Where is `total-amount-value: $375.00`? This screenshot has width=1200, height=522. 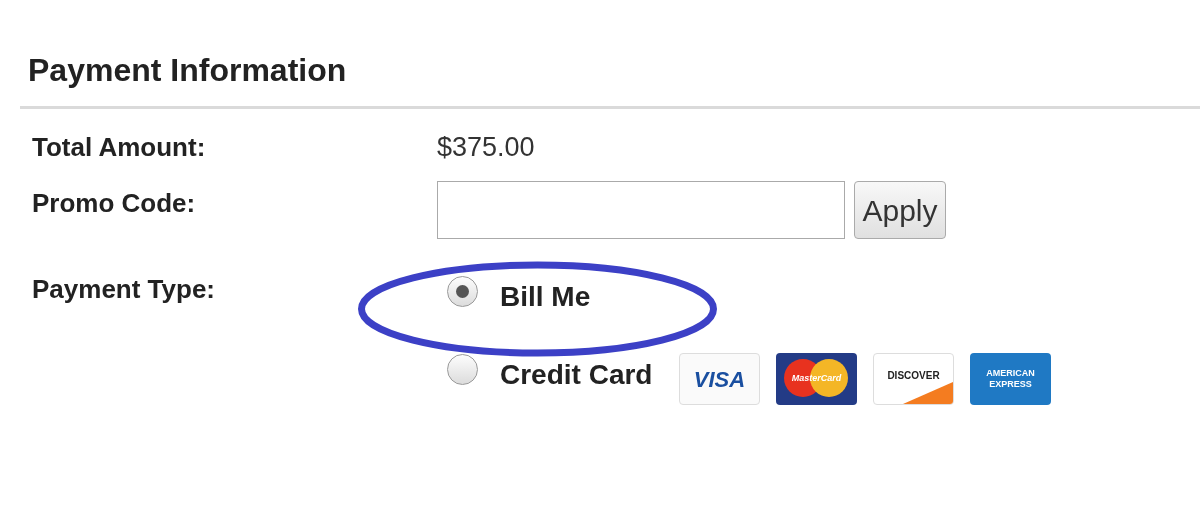 total-amount-value: $375.00 is located at coordinates (486, 147).